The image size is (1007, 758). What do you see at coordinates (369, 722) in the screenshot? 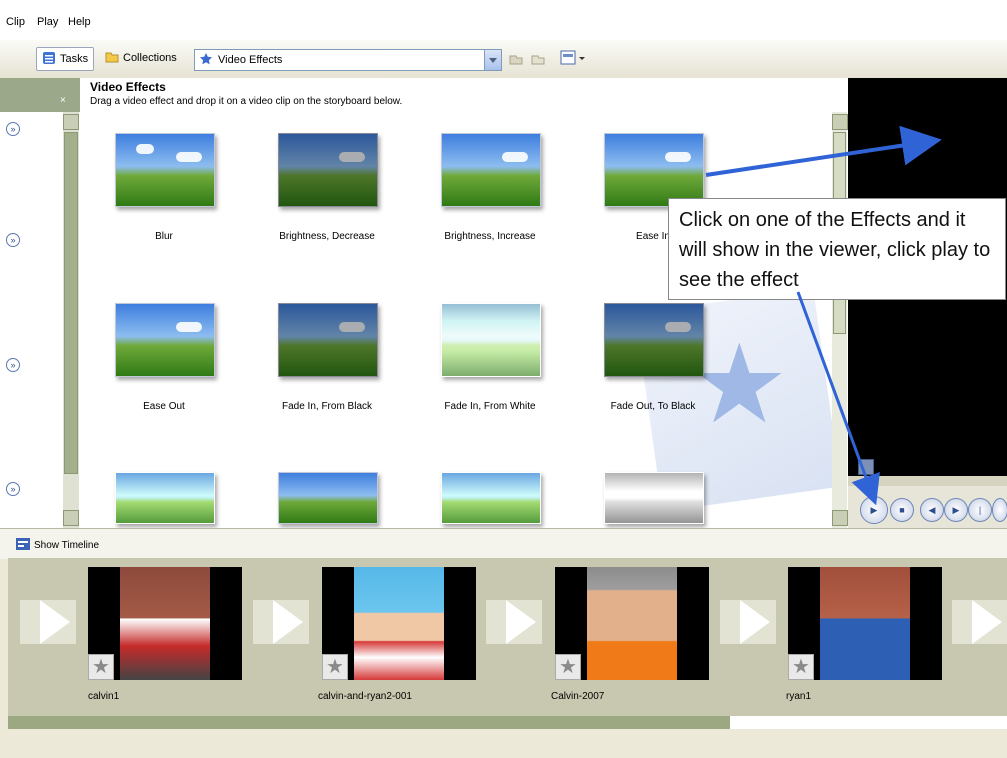
I see `storyboard-scroll-thumb` at bounding box center [369, 722].